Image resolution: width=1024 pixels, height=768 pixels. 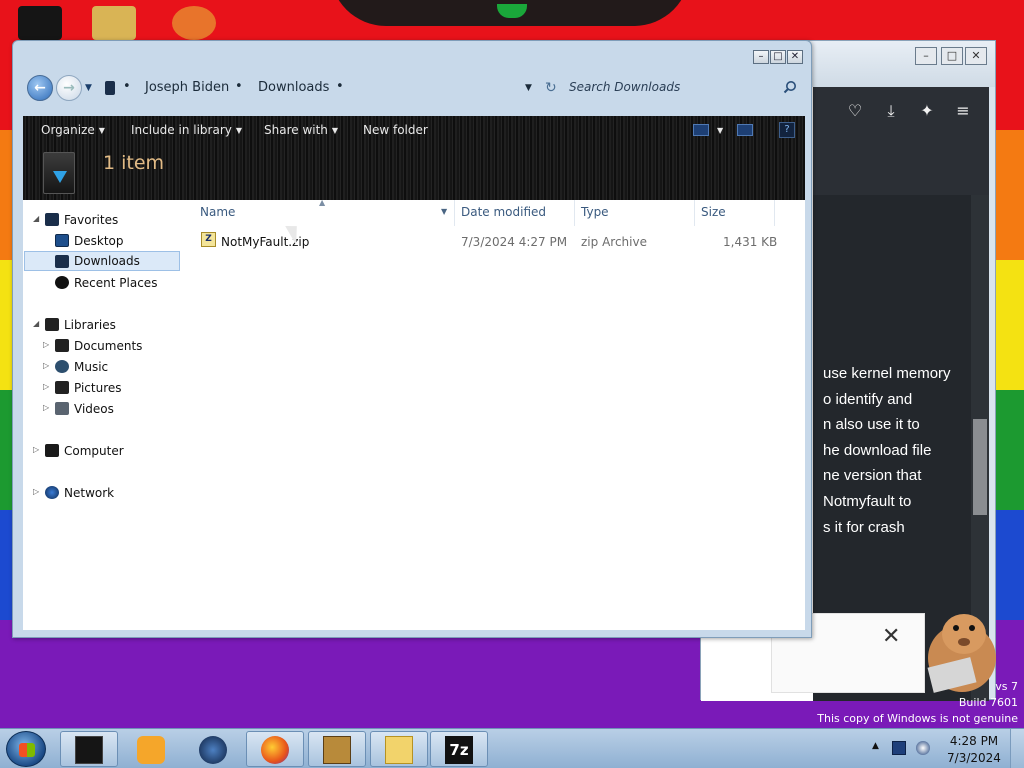 I want to click on search-icon, so click(x=790, y=87).